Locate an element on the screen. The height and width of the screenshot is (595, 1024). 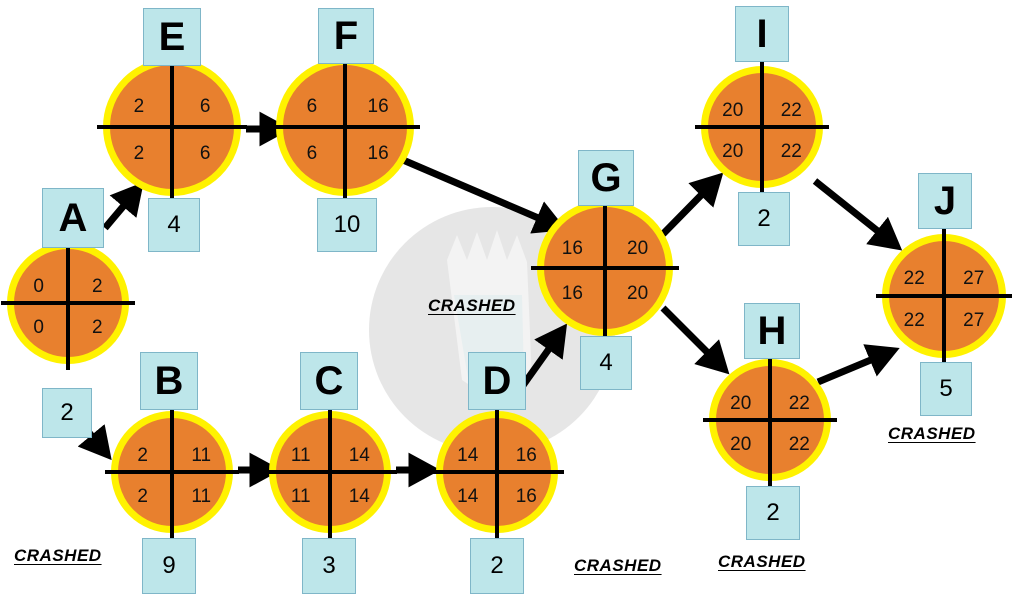
node-f-earliest-start: 6 is located at coordinates (312, 107).